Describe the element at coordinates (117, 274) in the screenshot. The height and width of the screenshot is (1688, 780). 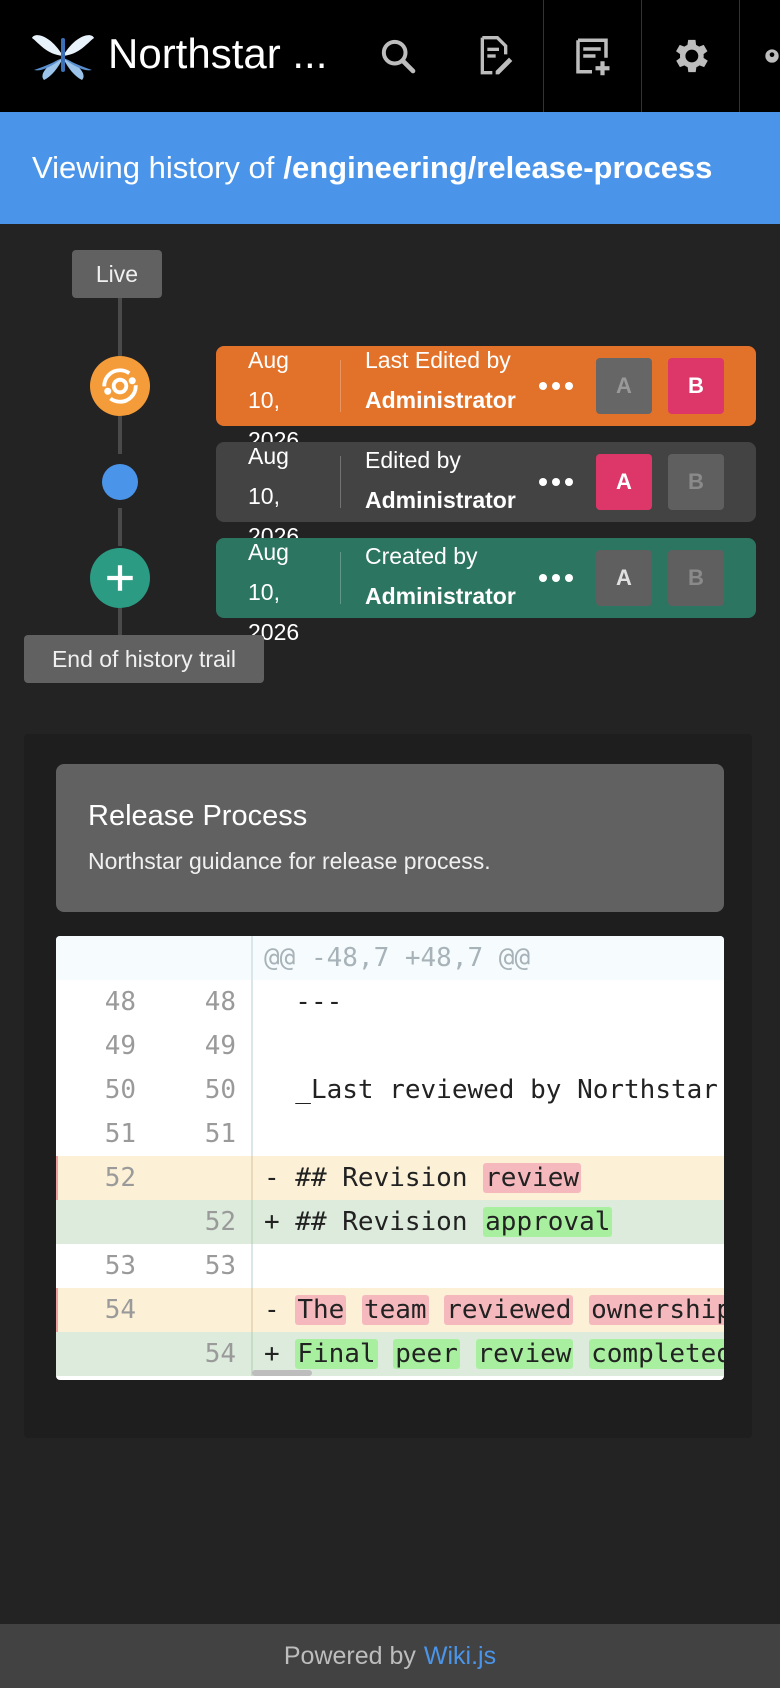
I see `live-chip: Live` at that location.